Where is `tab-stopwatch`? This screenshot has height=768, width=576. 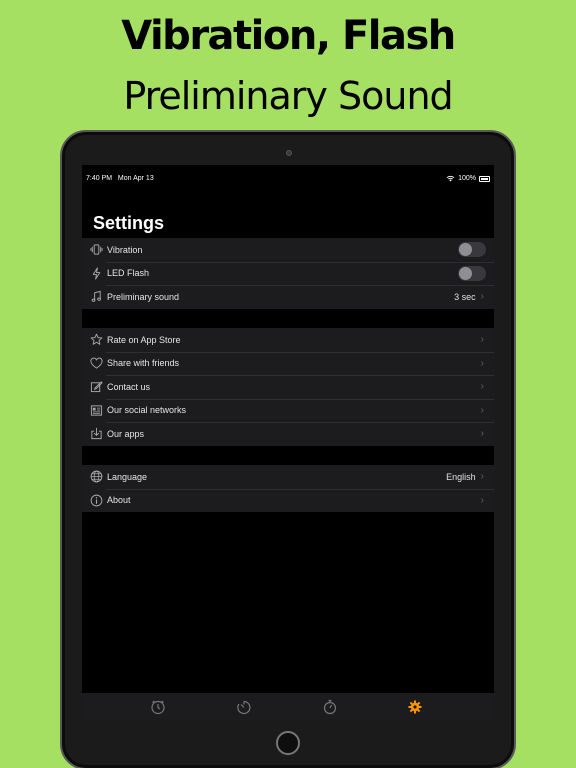
tab-stopwatch is located at coordinates (330, 707).